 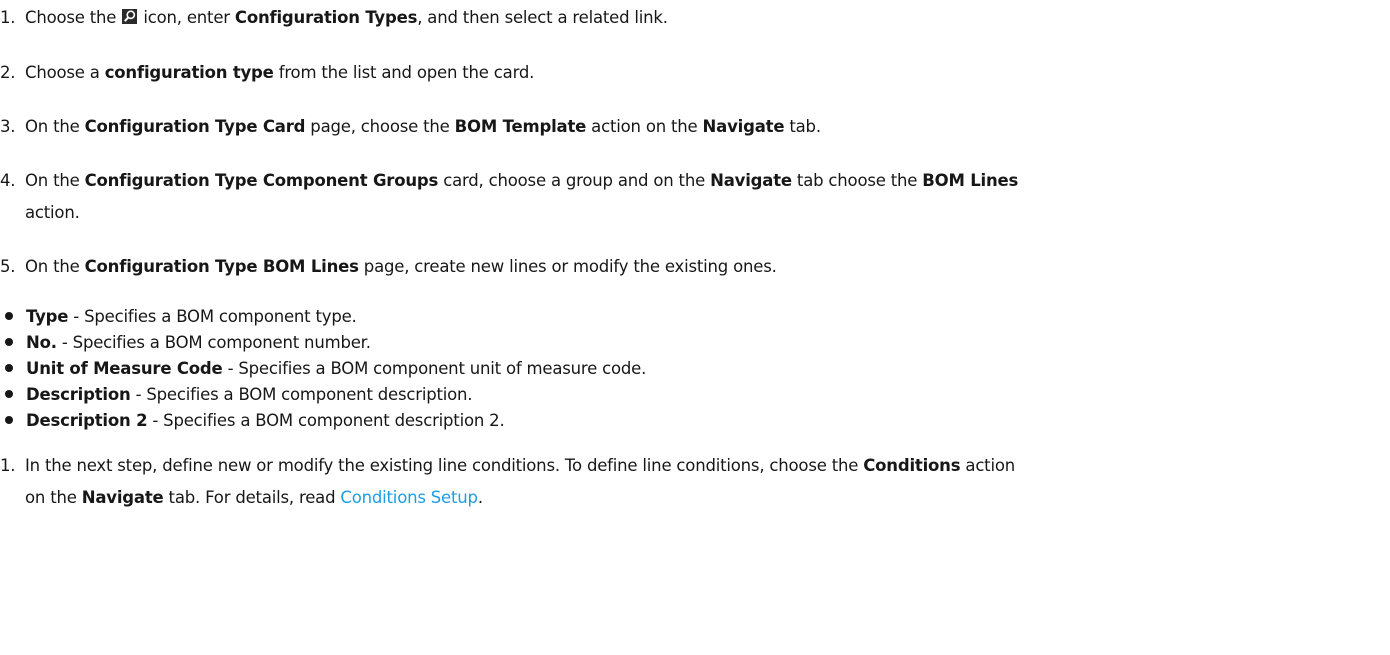 What do you see at coordinates (130, 16) in the screenshot?
I see `search-icon` at bounding box center [130, 16].